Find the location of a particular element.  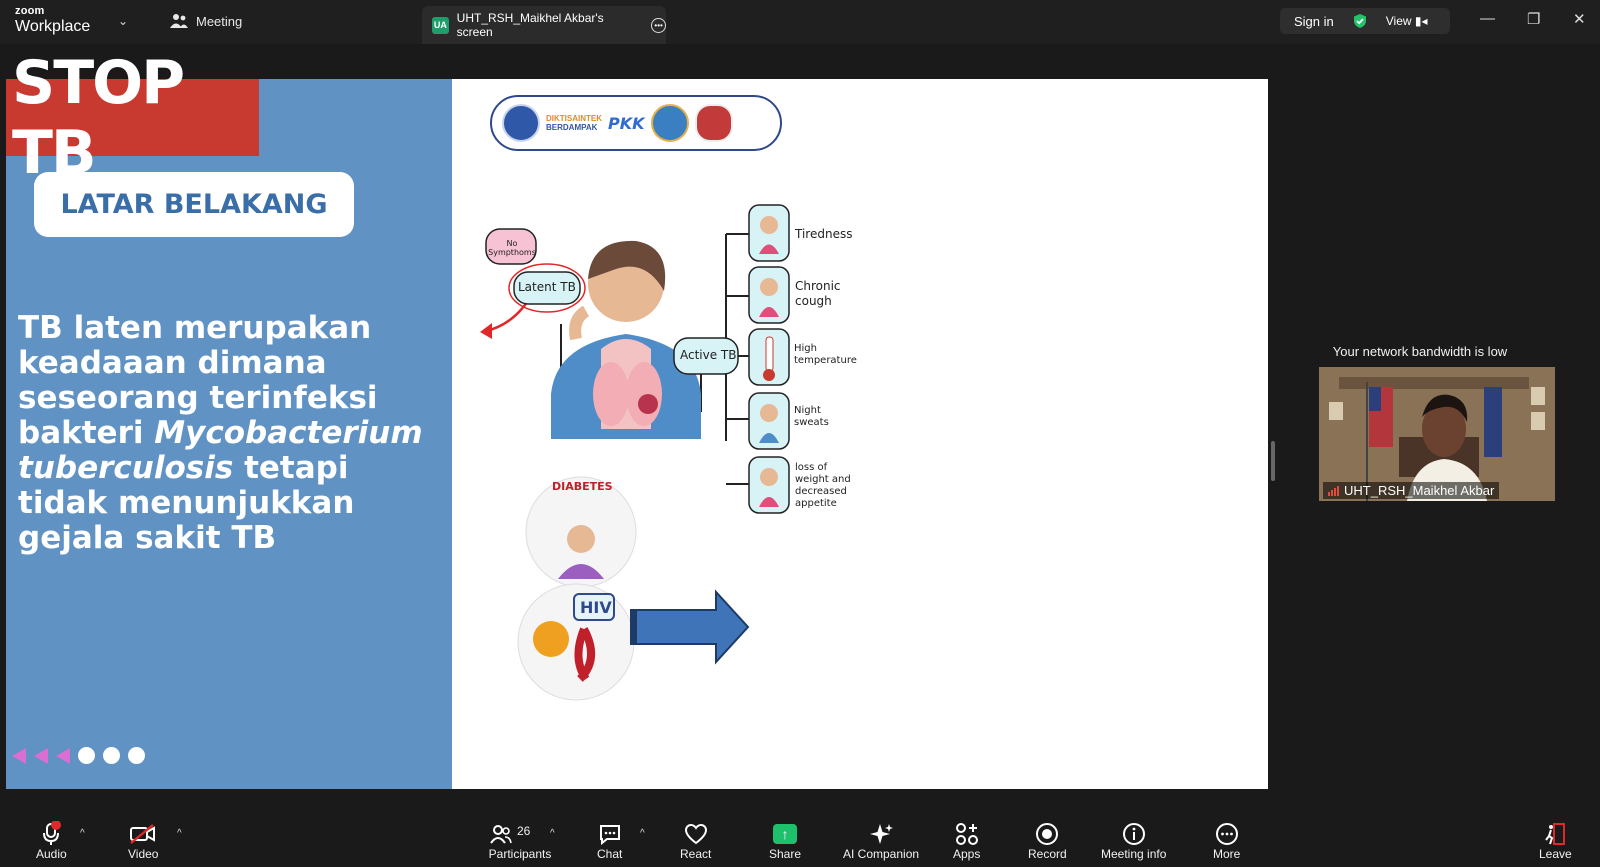

view-button: View ▮◂ is located at coordinates (1407, 21).